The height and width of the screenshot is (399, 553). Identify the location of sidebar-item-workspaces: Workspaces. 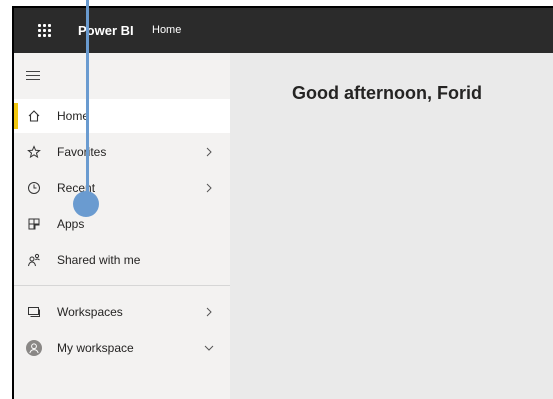
(122, 312).